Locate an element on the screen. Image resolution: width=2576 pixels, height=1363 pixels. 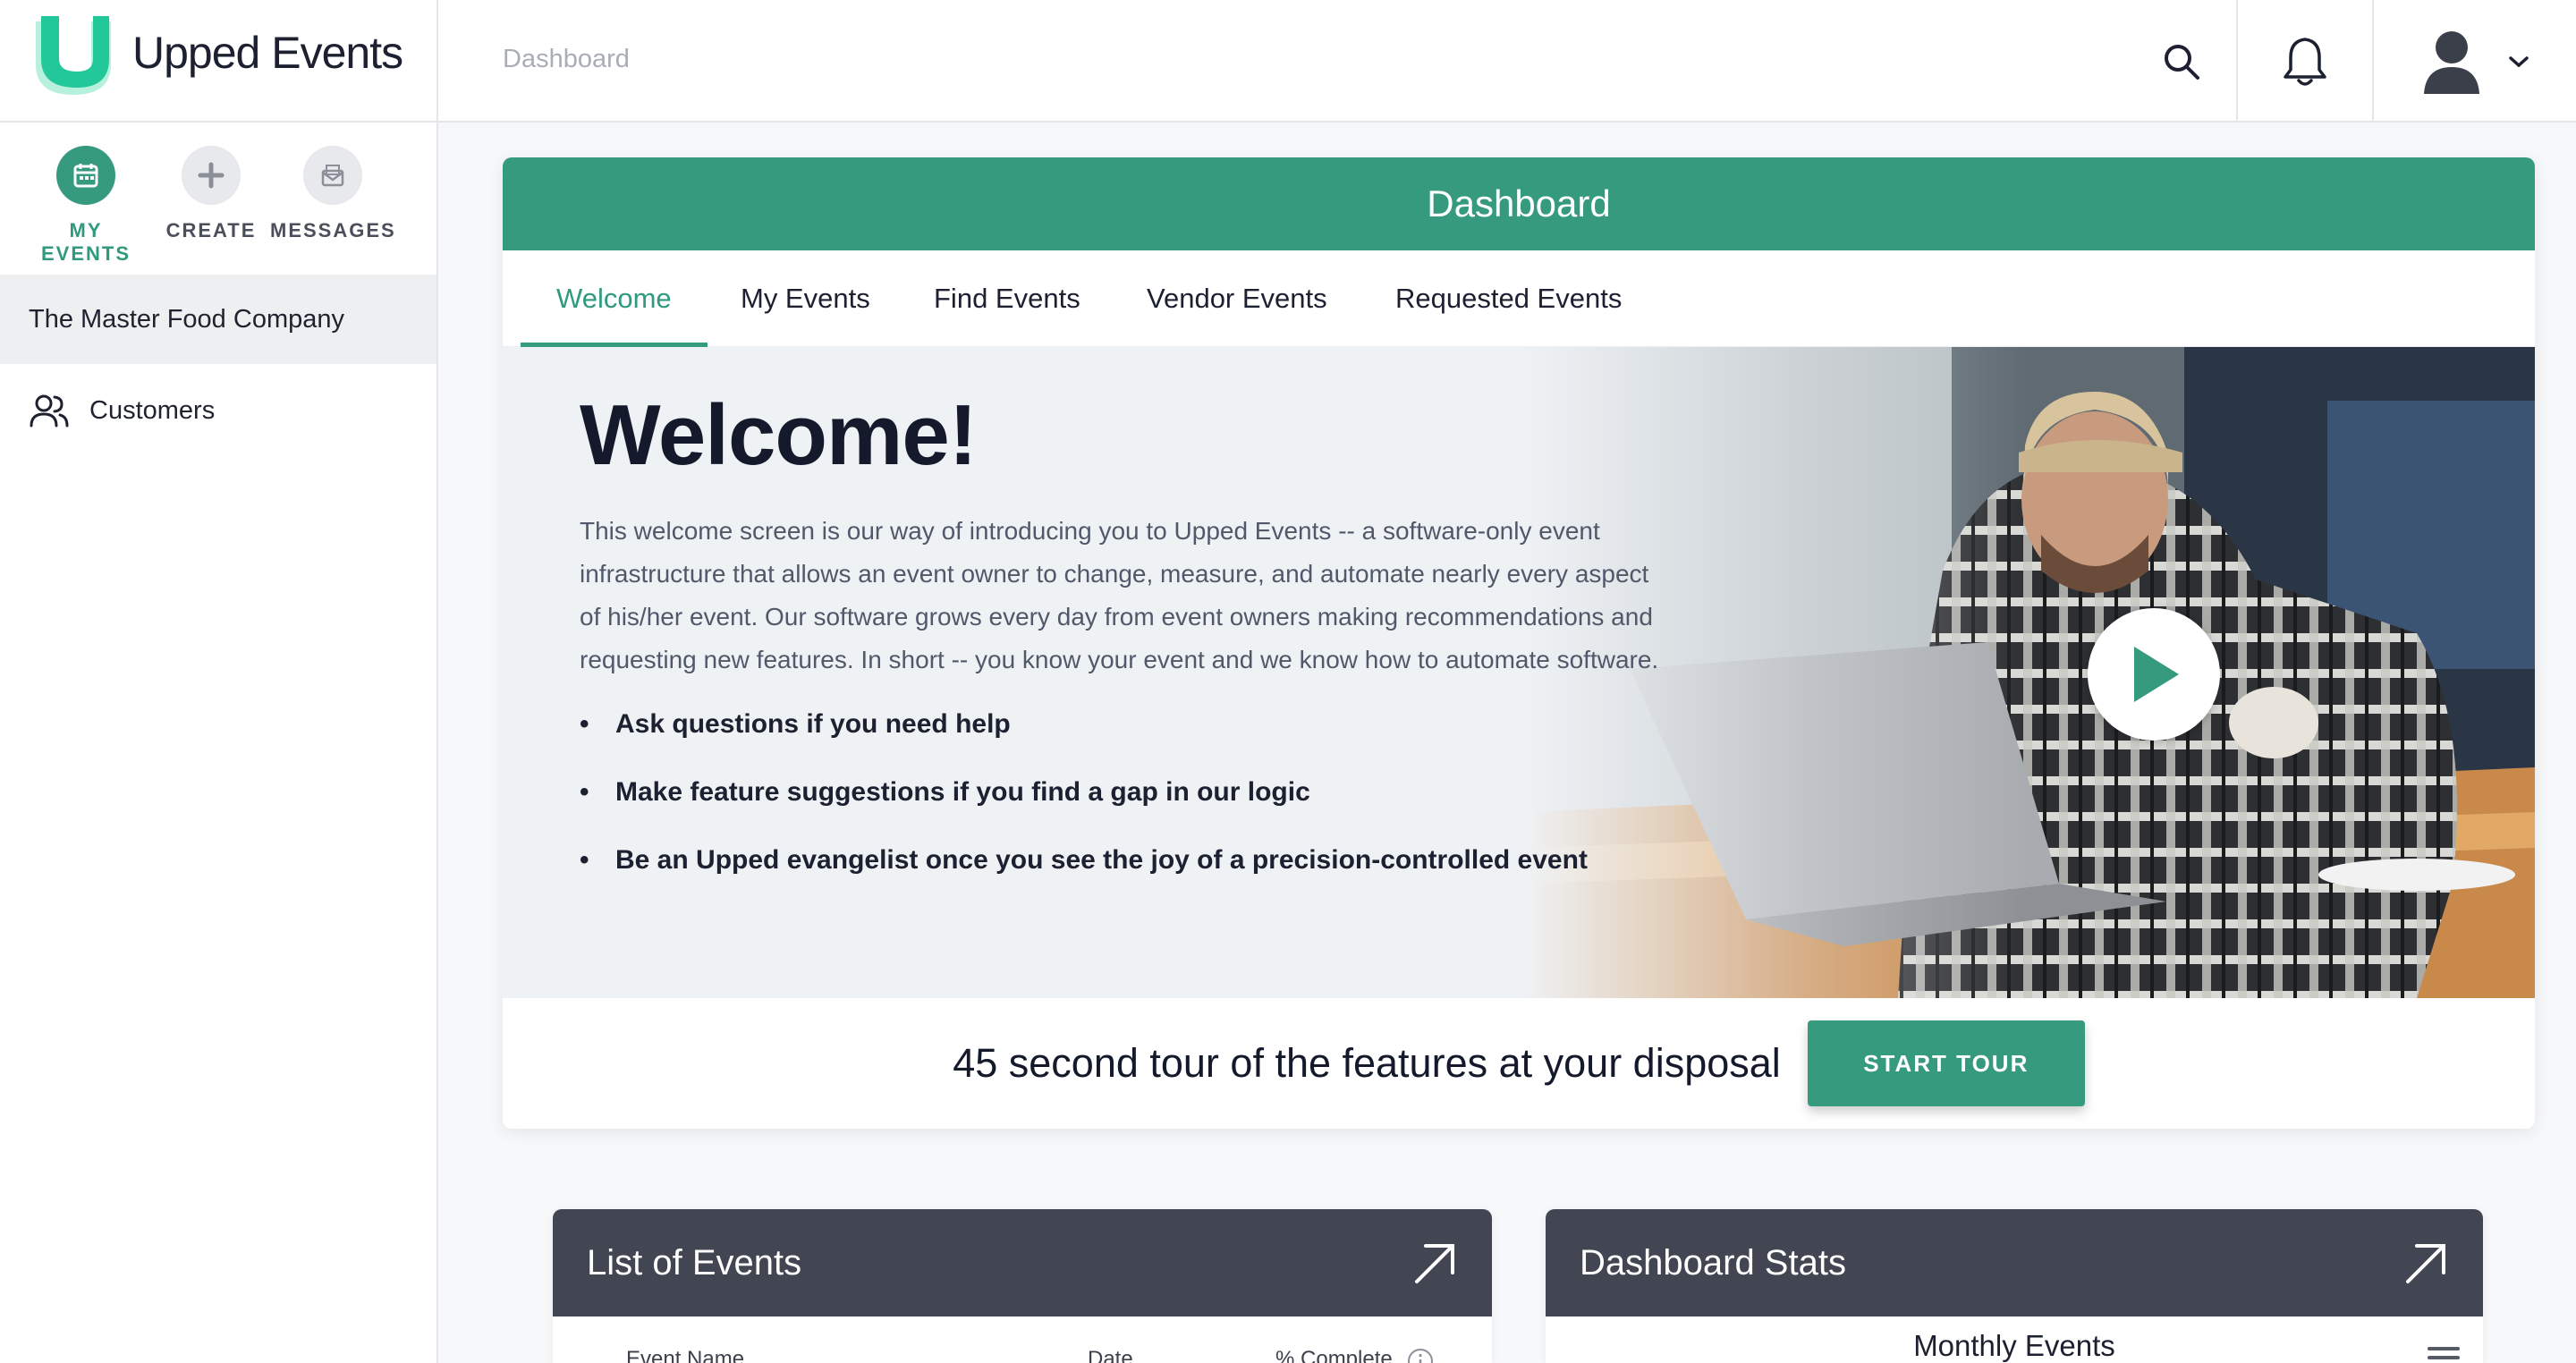
user-menu is located at coordinates (2476, 62).